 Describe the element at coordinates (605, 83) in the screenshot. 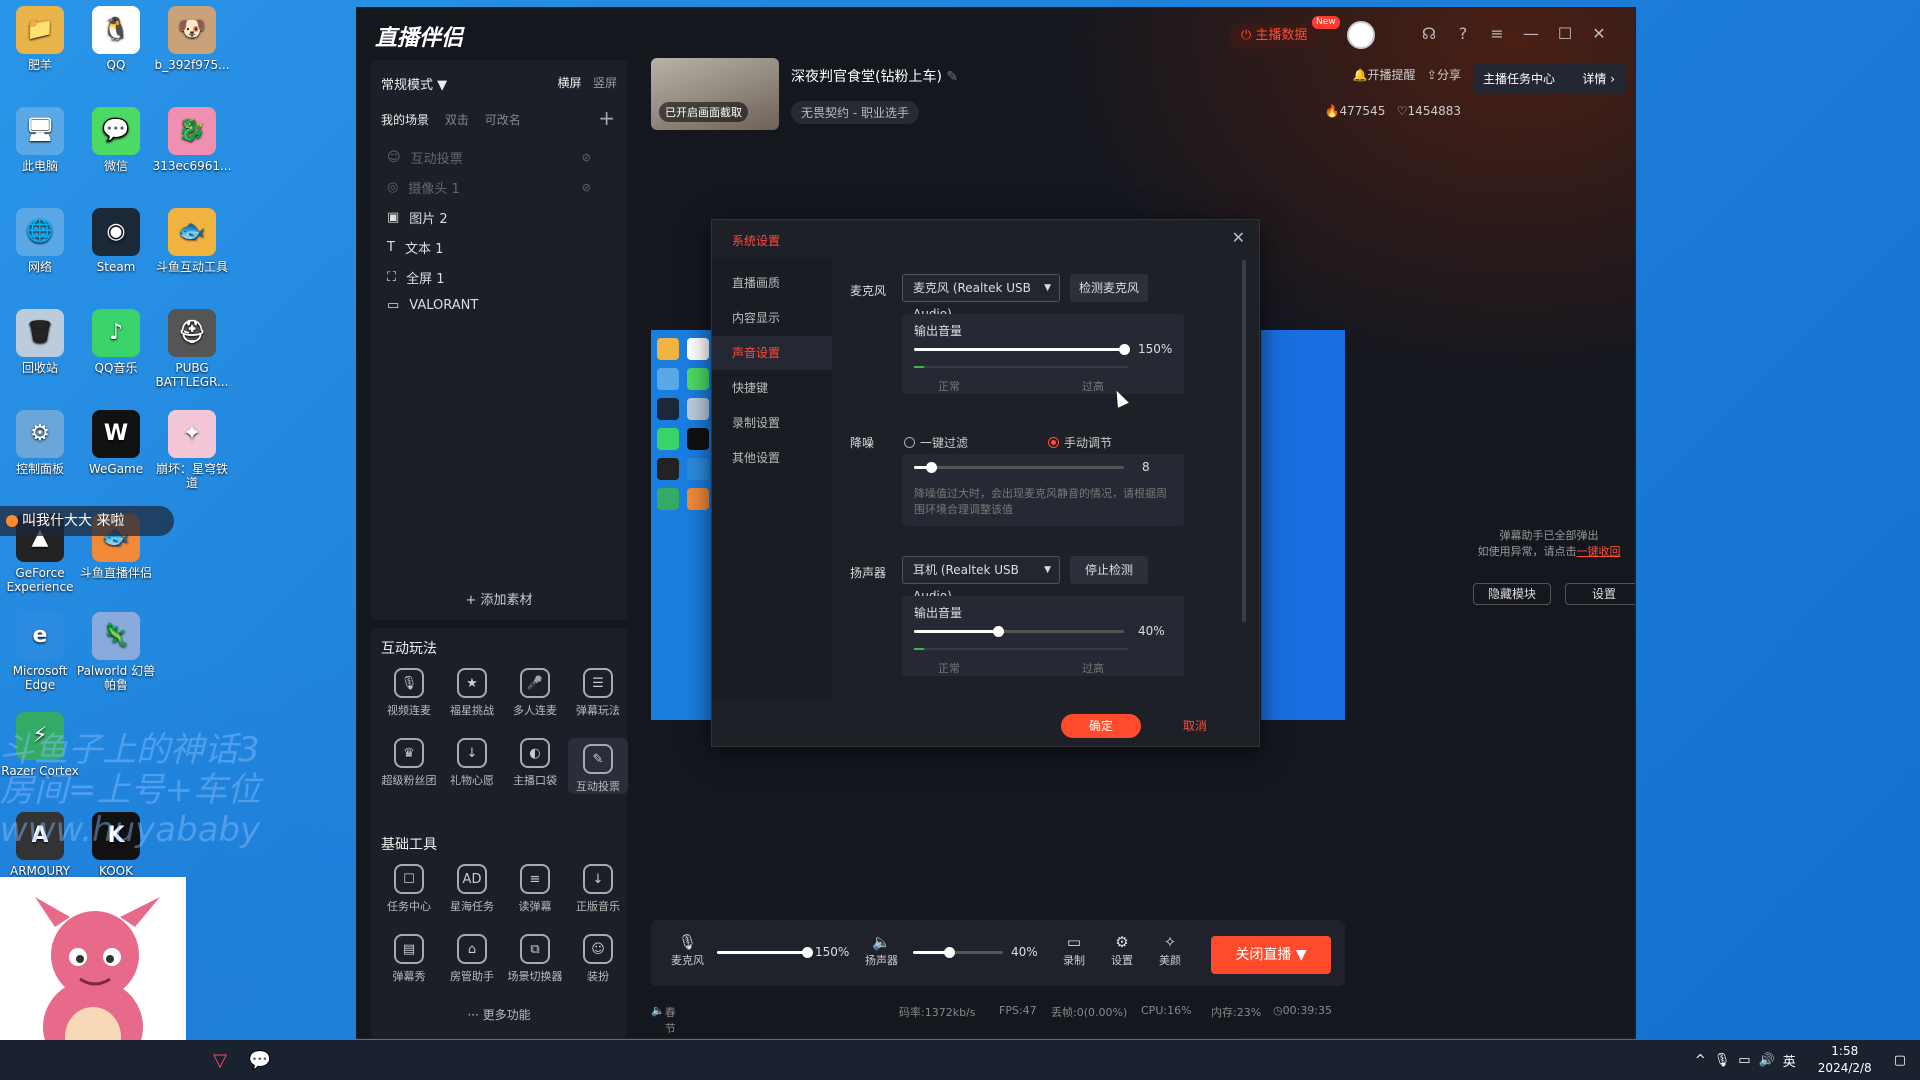

I see `tab-portrait: 竖屏` at that location.